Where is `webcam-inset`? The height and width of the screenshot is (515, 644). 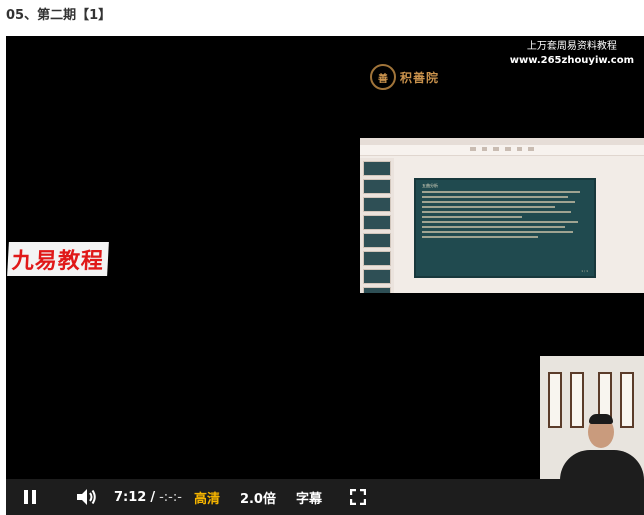
webcam-inset is located at coordinates (592, 420).